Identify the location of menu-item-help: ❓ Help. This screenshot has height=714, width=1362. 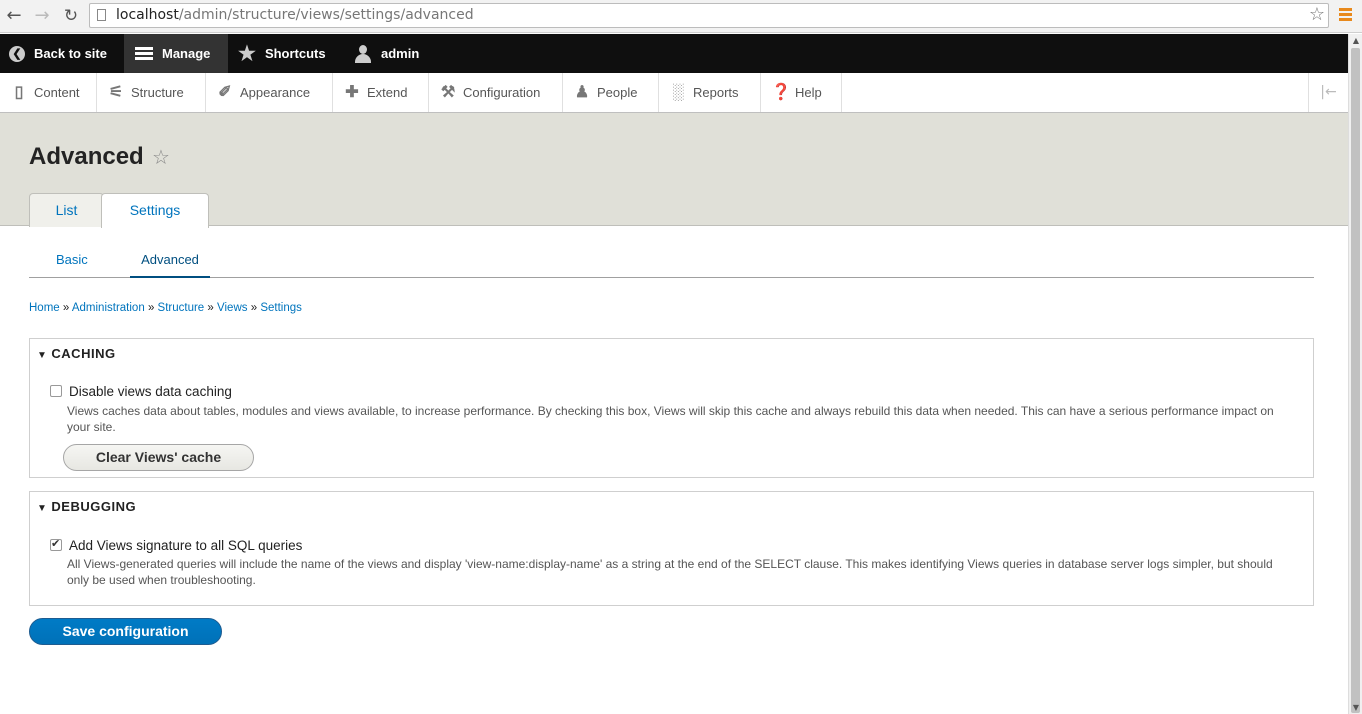
(801, 92).